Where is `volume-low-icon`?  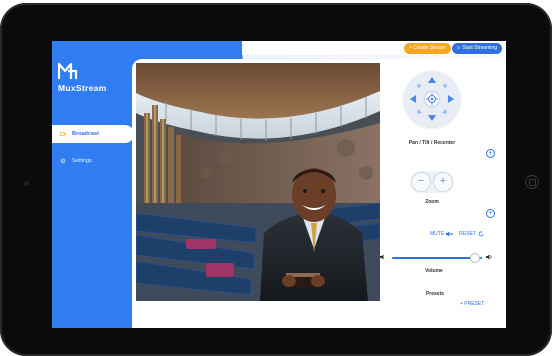 volume-low-icon is located at coordinates (382, 257).